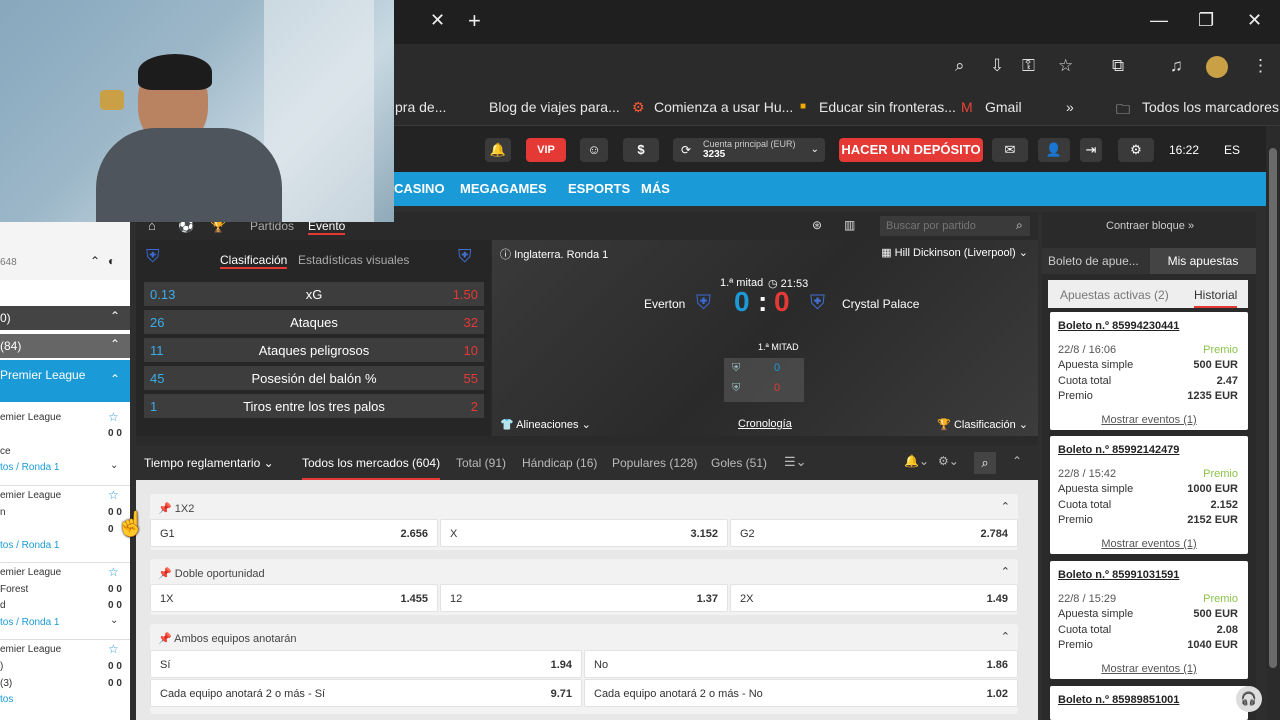  What do you see at coordinates (641, 150) in the screenshot?
I see `dollar-icon: $` at bounding box center [641, 150].